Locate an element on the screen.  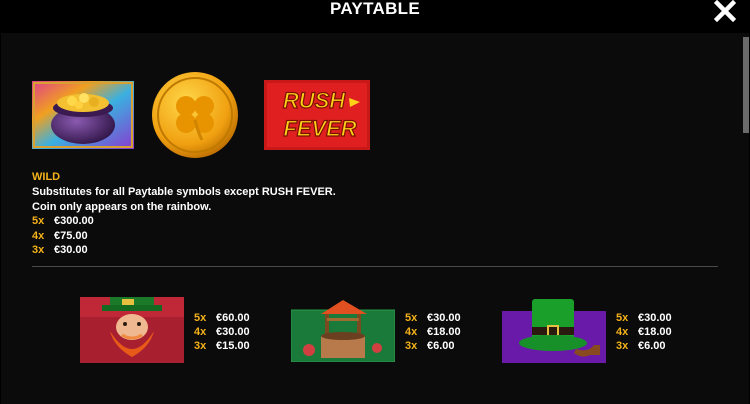
hat-pay-4x: 4x €18.00 is located at coordinates (644, 332).